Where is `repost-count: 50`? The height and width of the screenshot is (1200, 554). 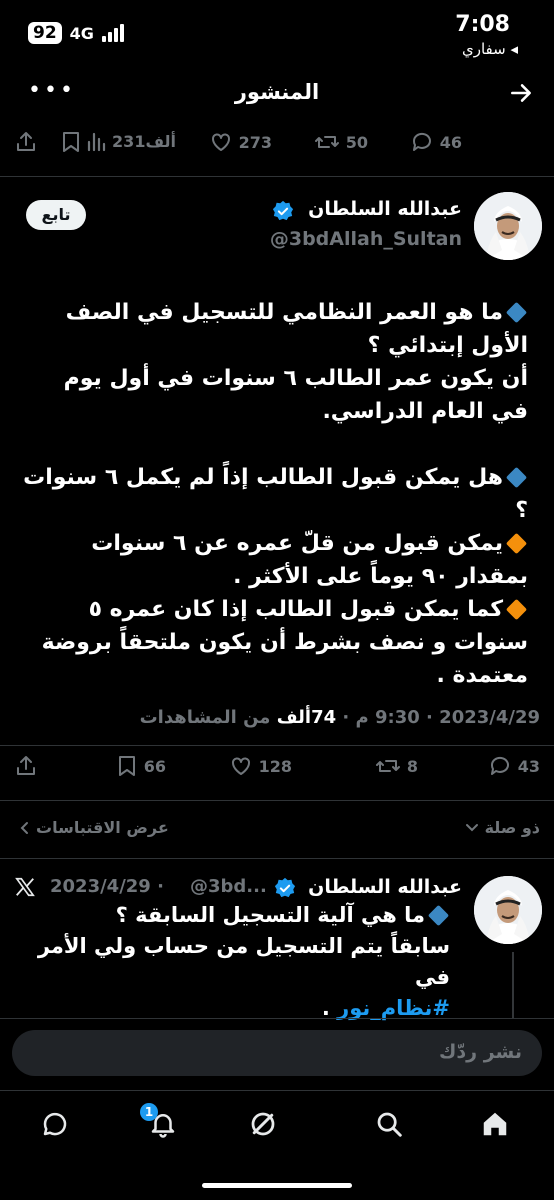 repost-count: 50 is located at coordinates (356, 142).